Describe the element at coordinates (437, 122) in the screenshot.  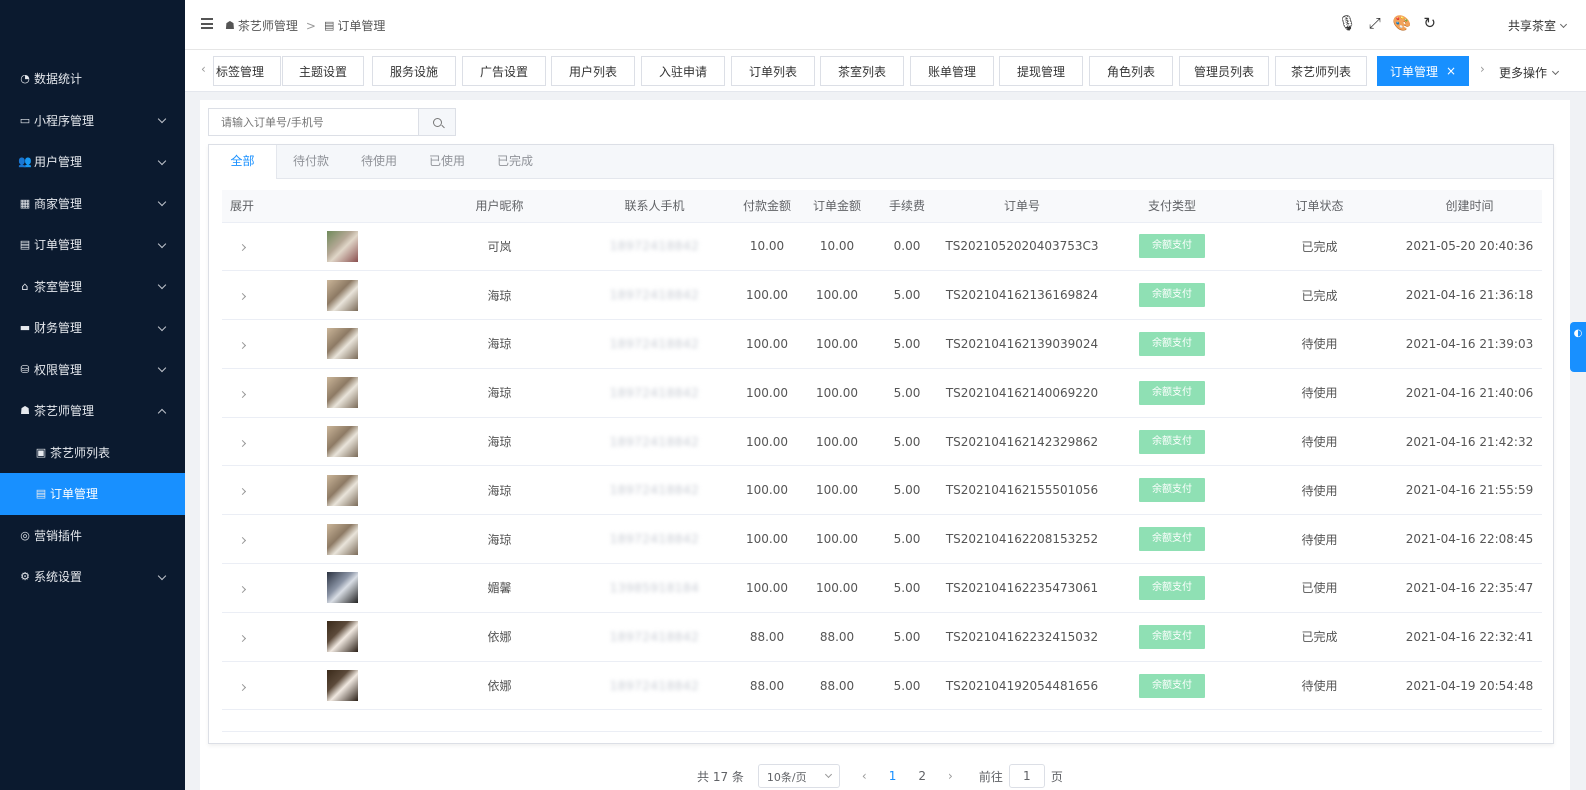
I see `search-button` at that location.